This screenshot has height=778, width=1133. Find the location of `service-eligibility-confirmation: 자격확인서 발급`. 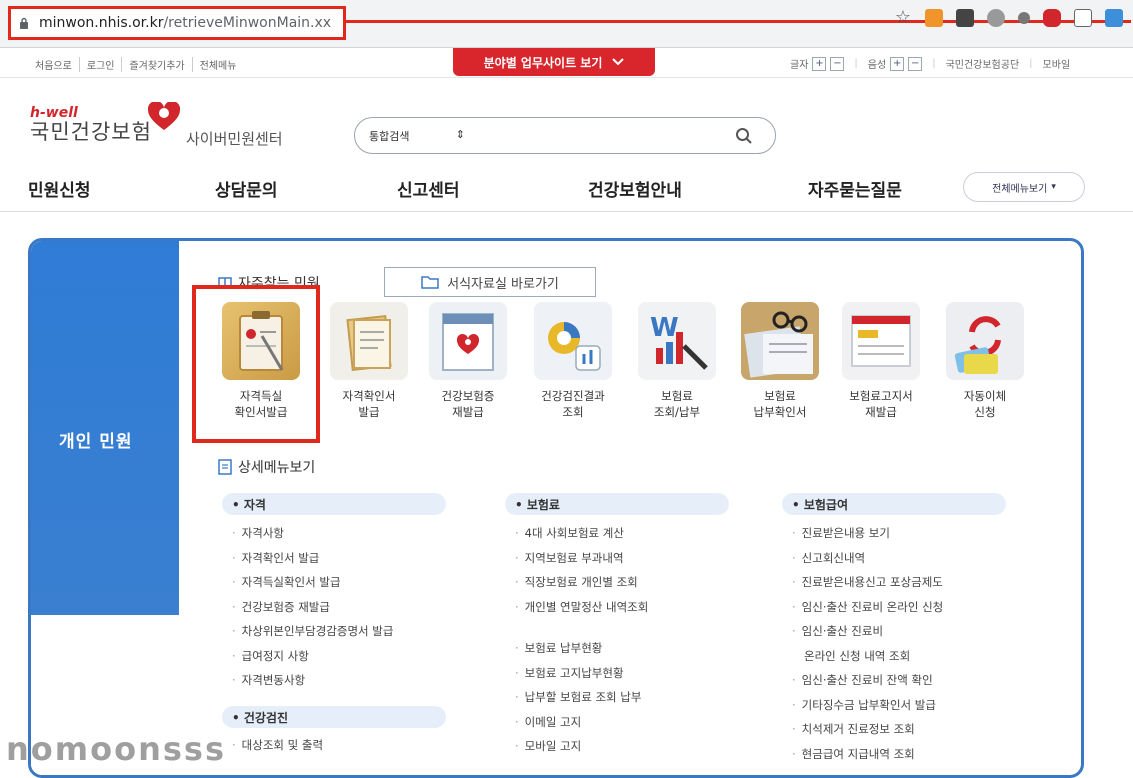

service-eligibility-confirmation: 자격확인서 발급 is located at coordinates (369, 361).